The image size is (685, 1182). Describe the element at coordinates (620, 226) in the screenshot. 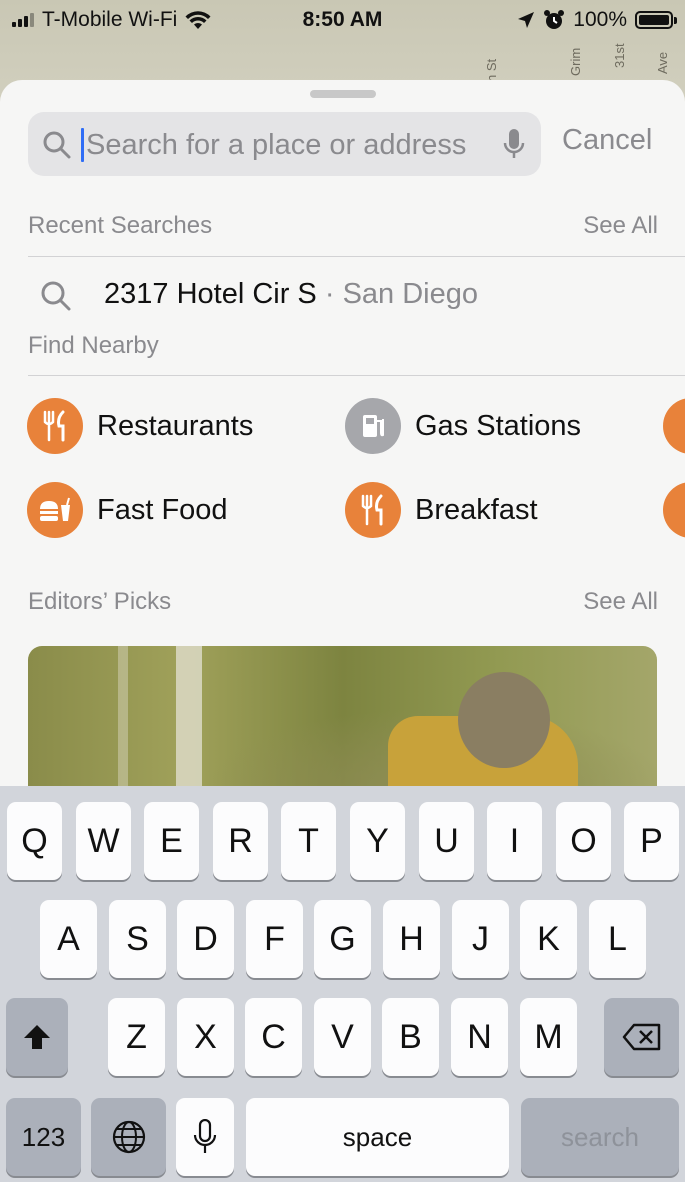

I see `recent-see-all-button: See All` at that location.